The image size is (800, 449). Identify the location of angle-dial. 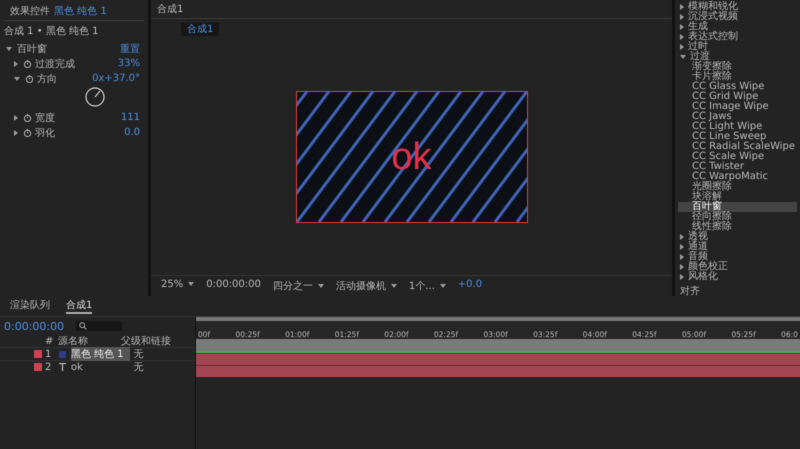
(95, 97).